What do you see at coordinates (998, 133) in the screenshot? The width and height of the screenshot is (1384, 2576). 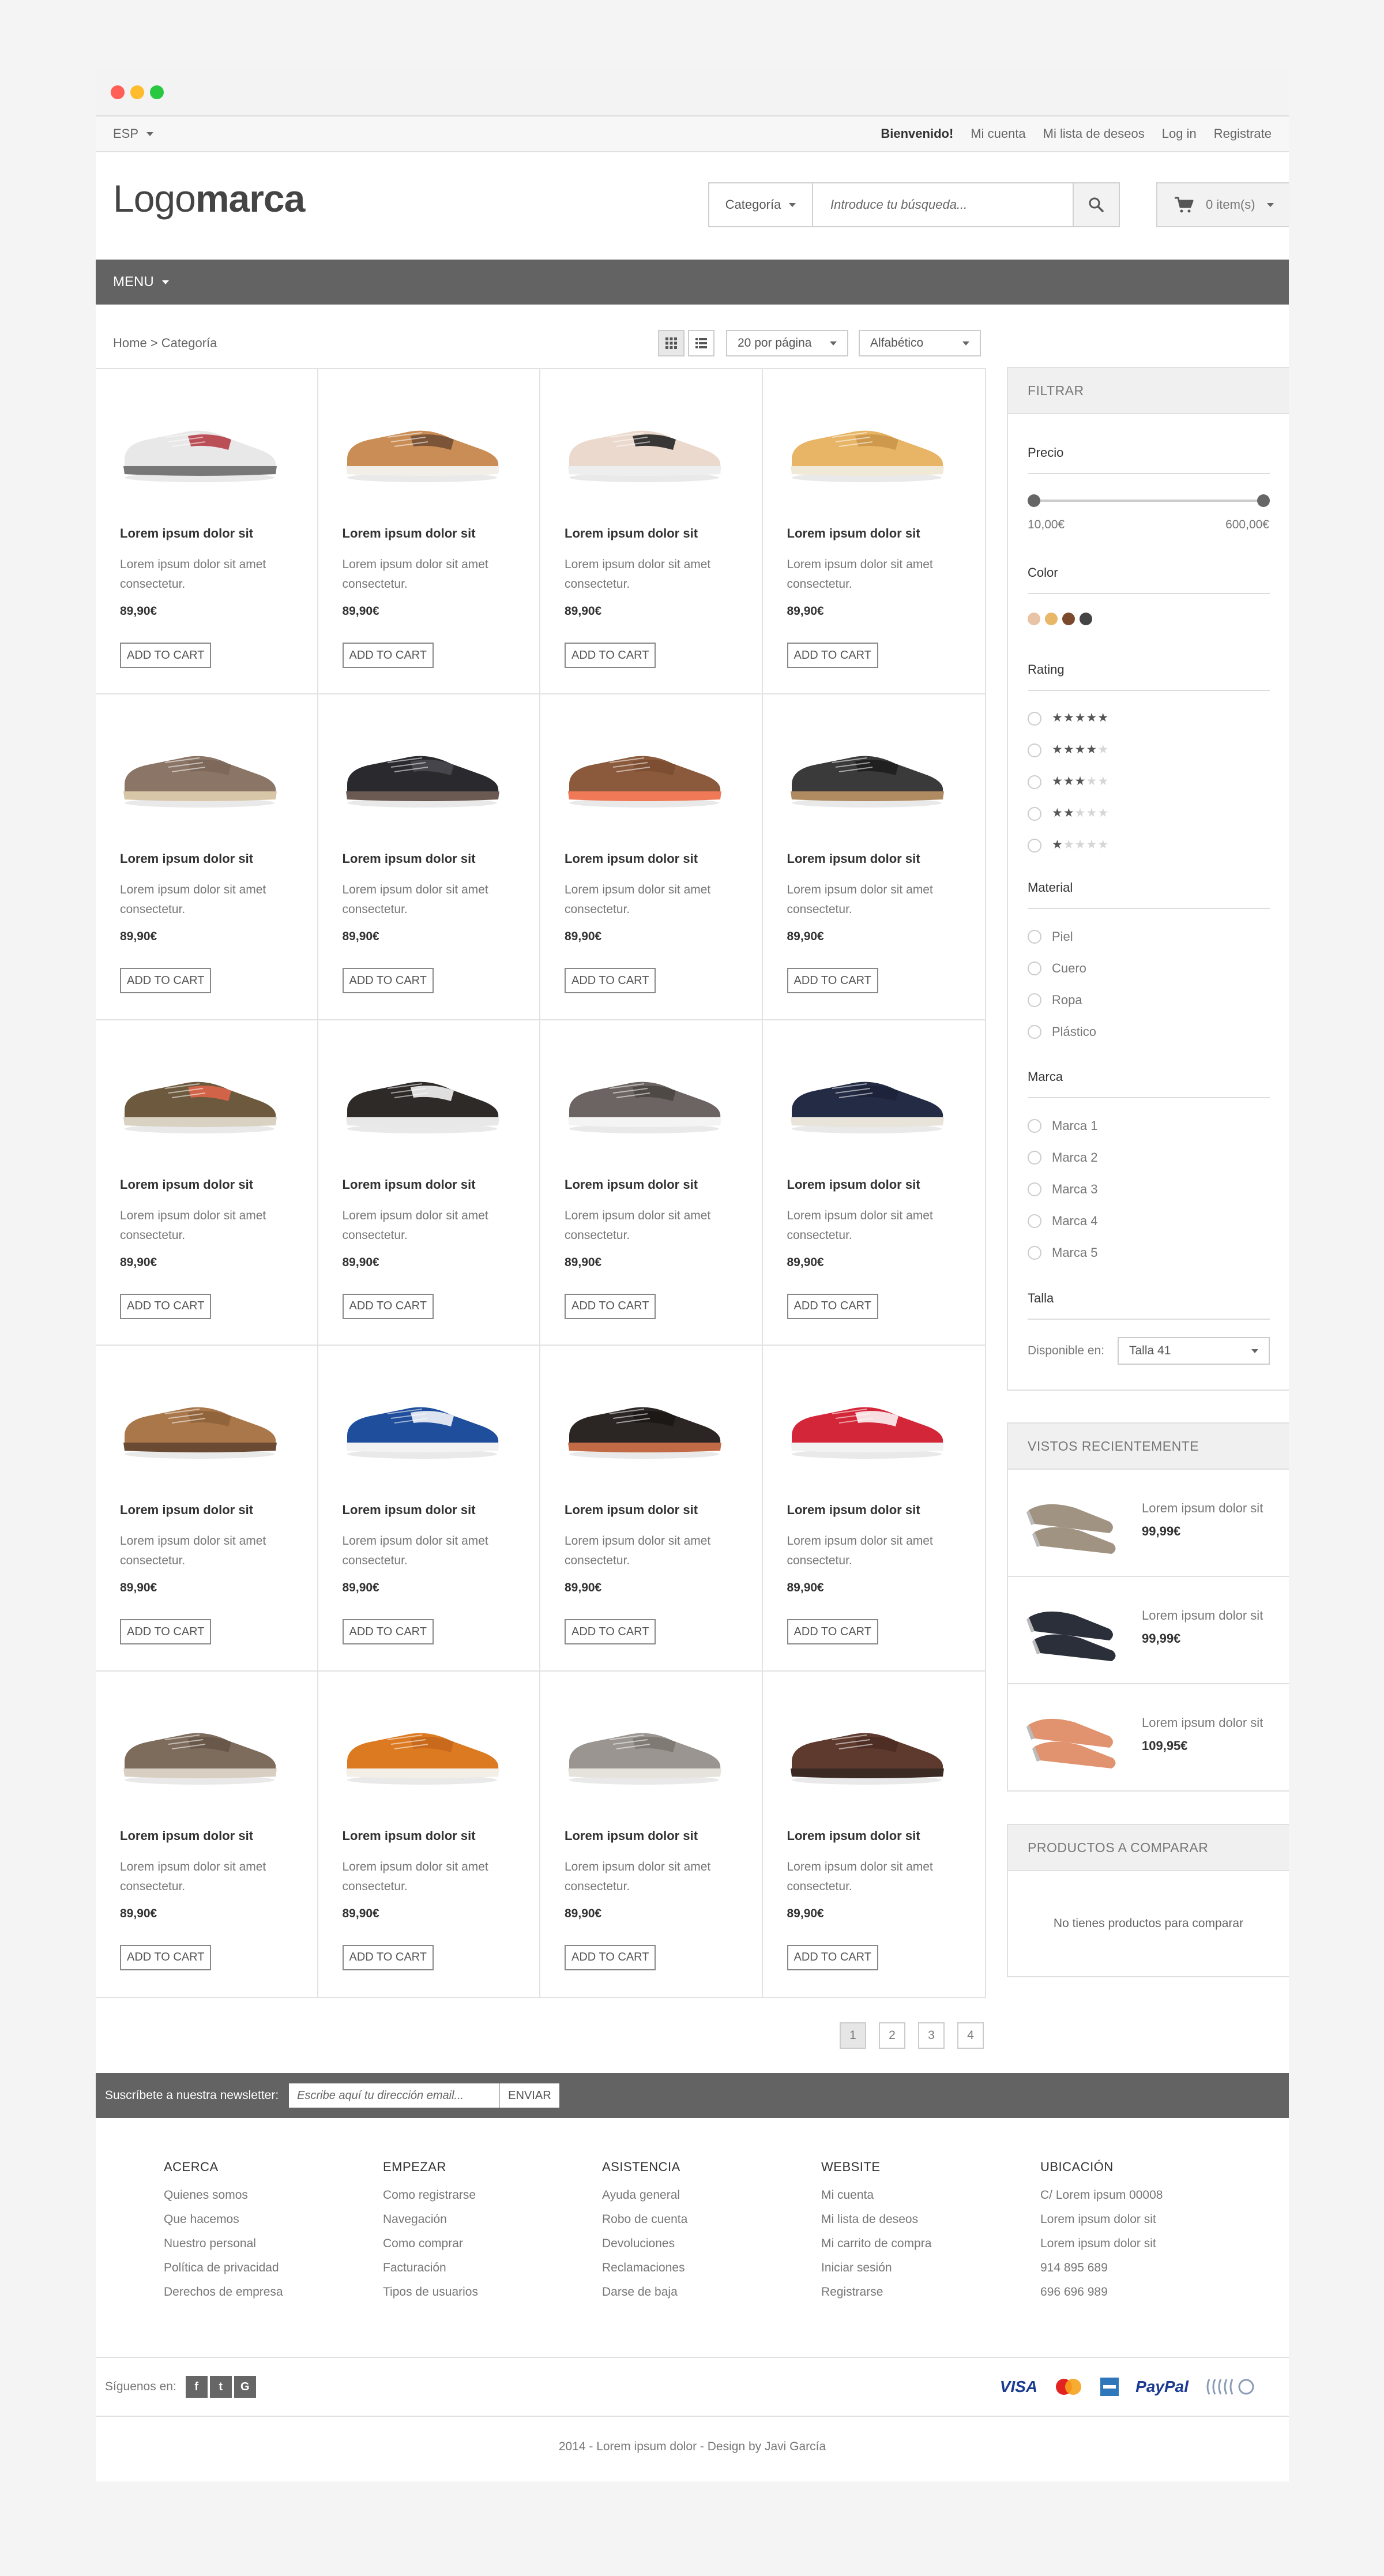 I see `my-account-link: Mi cuenta` at bounding box center [998, 133].